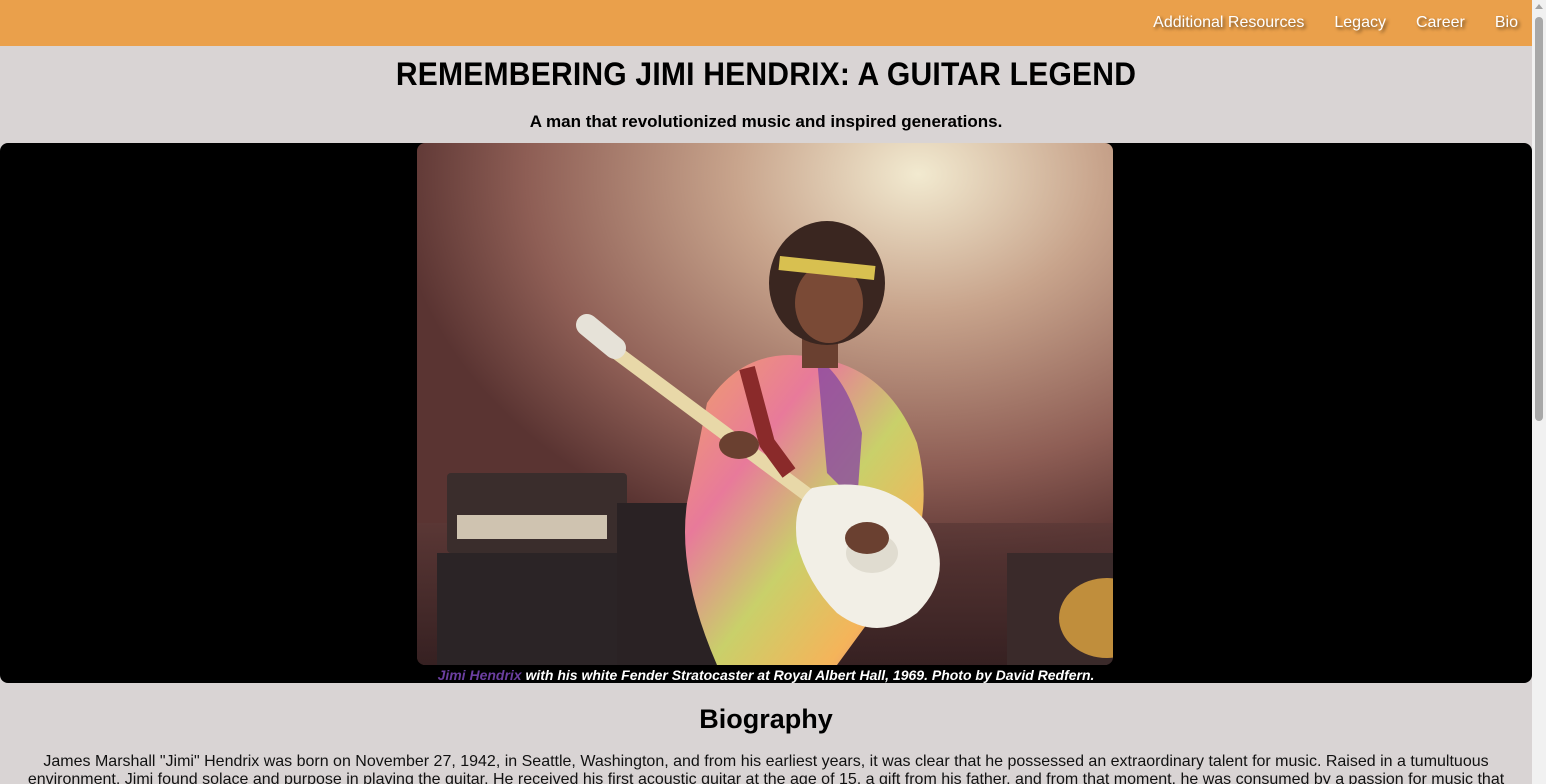 This screenshot has height=784, width=1546. I want to click on nav-item-bio: Bio, so click(1506, 23).